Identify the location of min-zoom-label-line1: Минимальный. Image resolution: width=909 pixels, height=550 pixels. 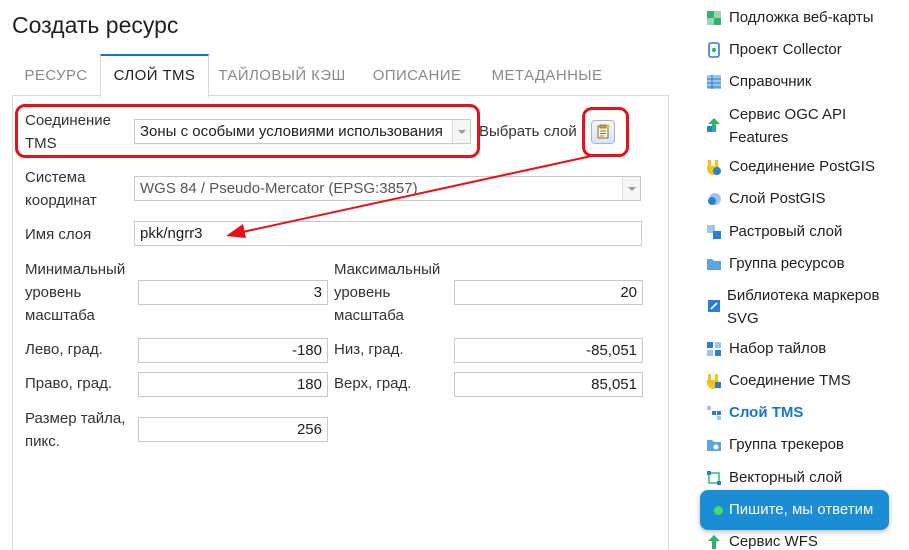
(75, 269).